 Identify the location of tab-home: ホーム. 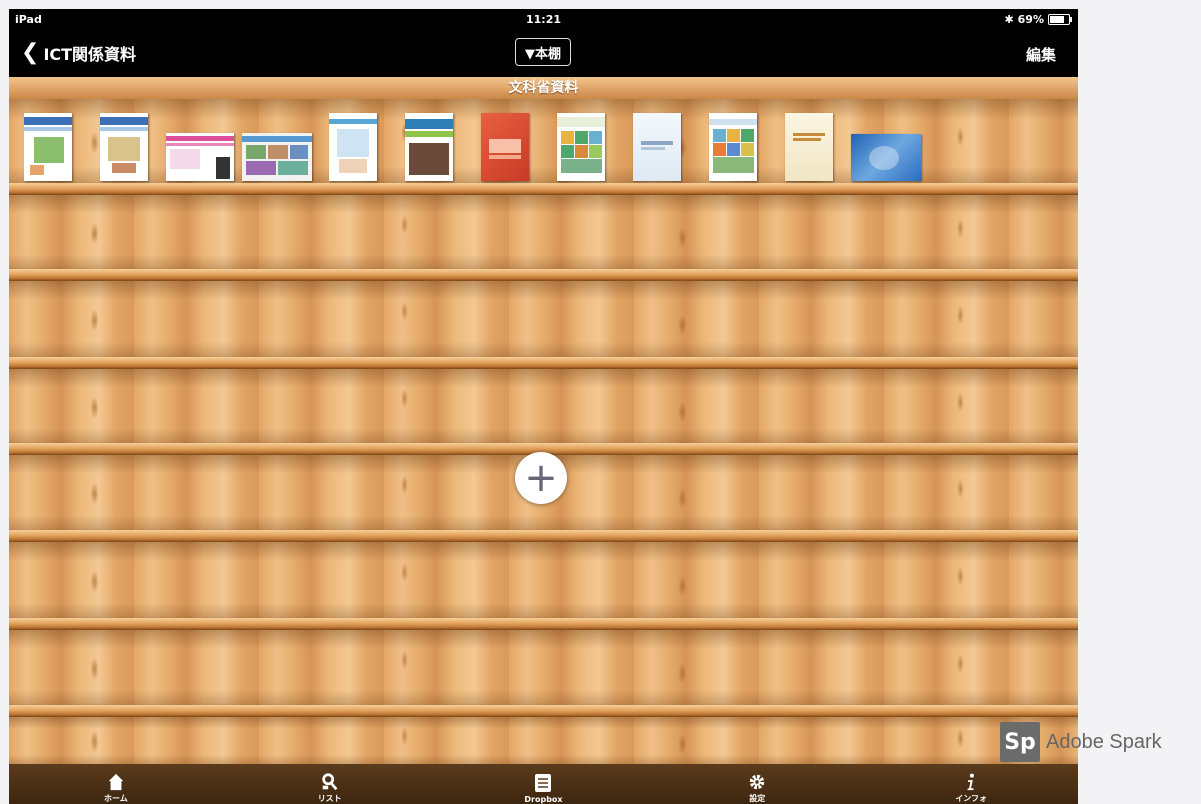
(116, 784).